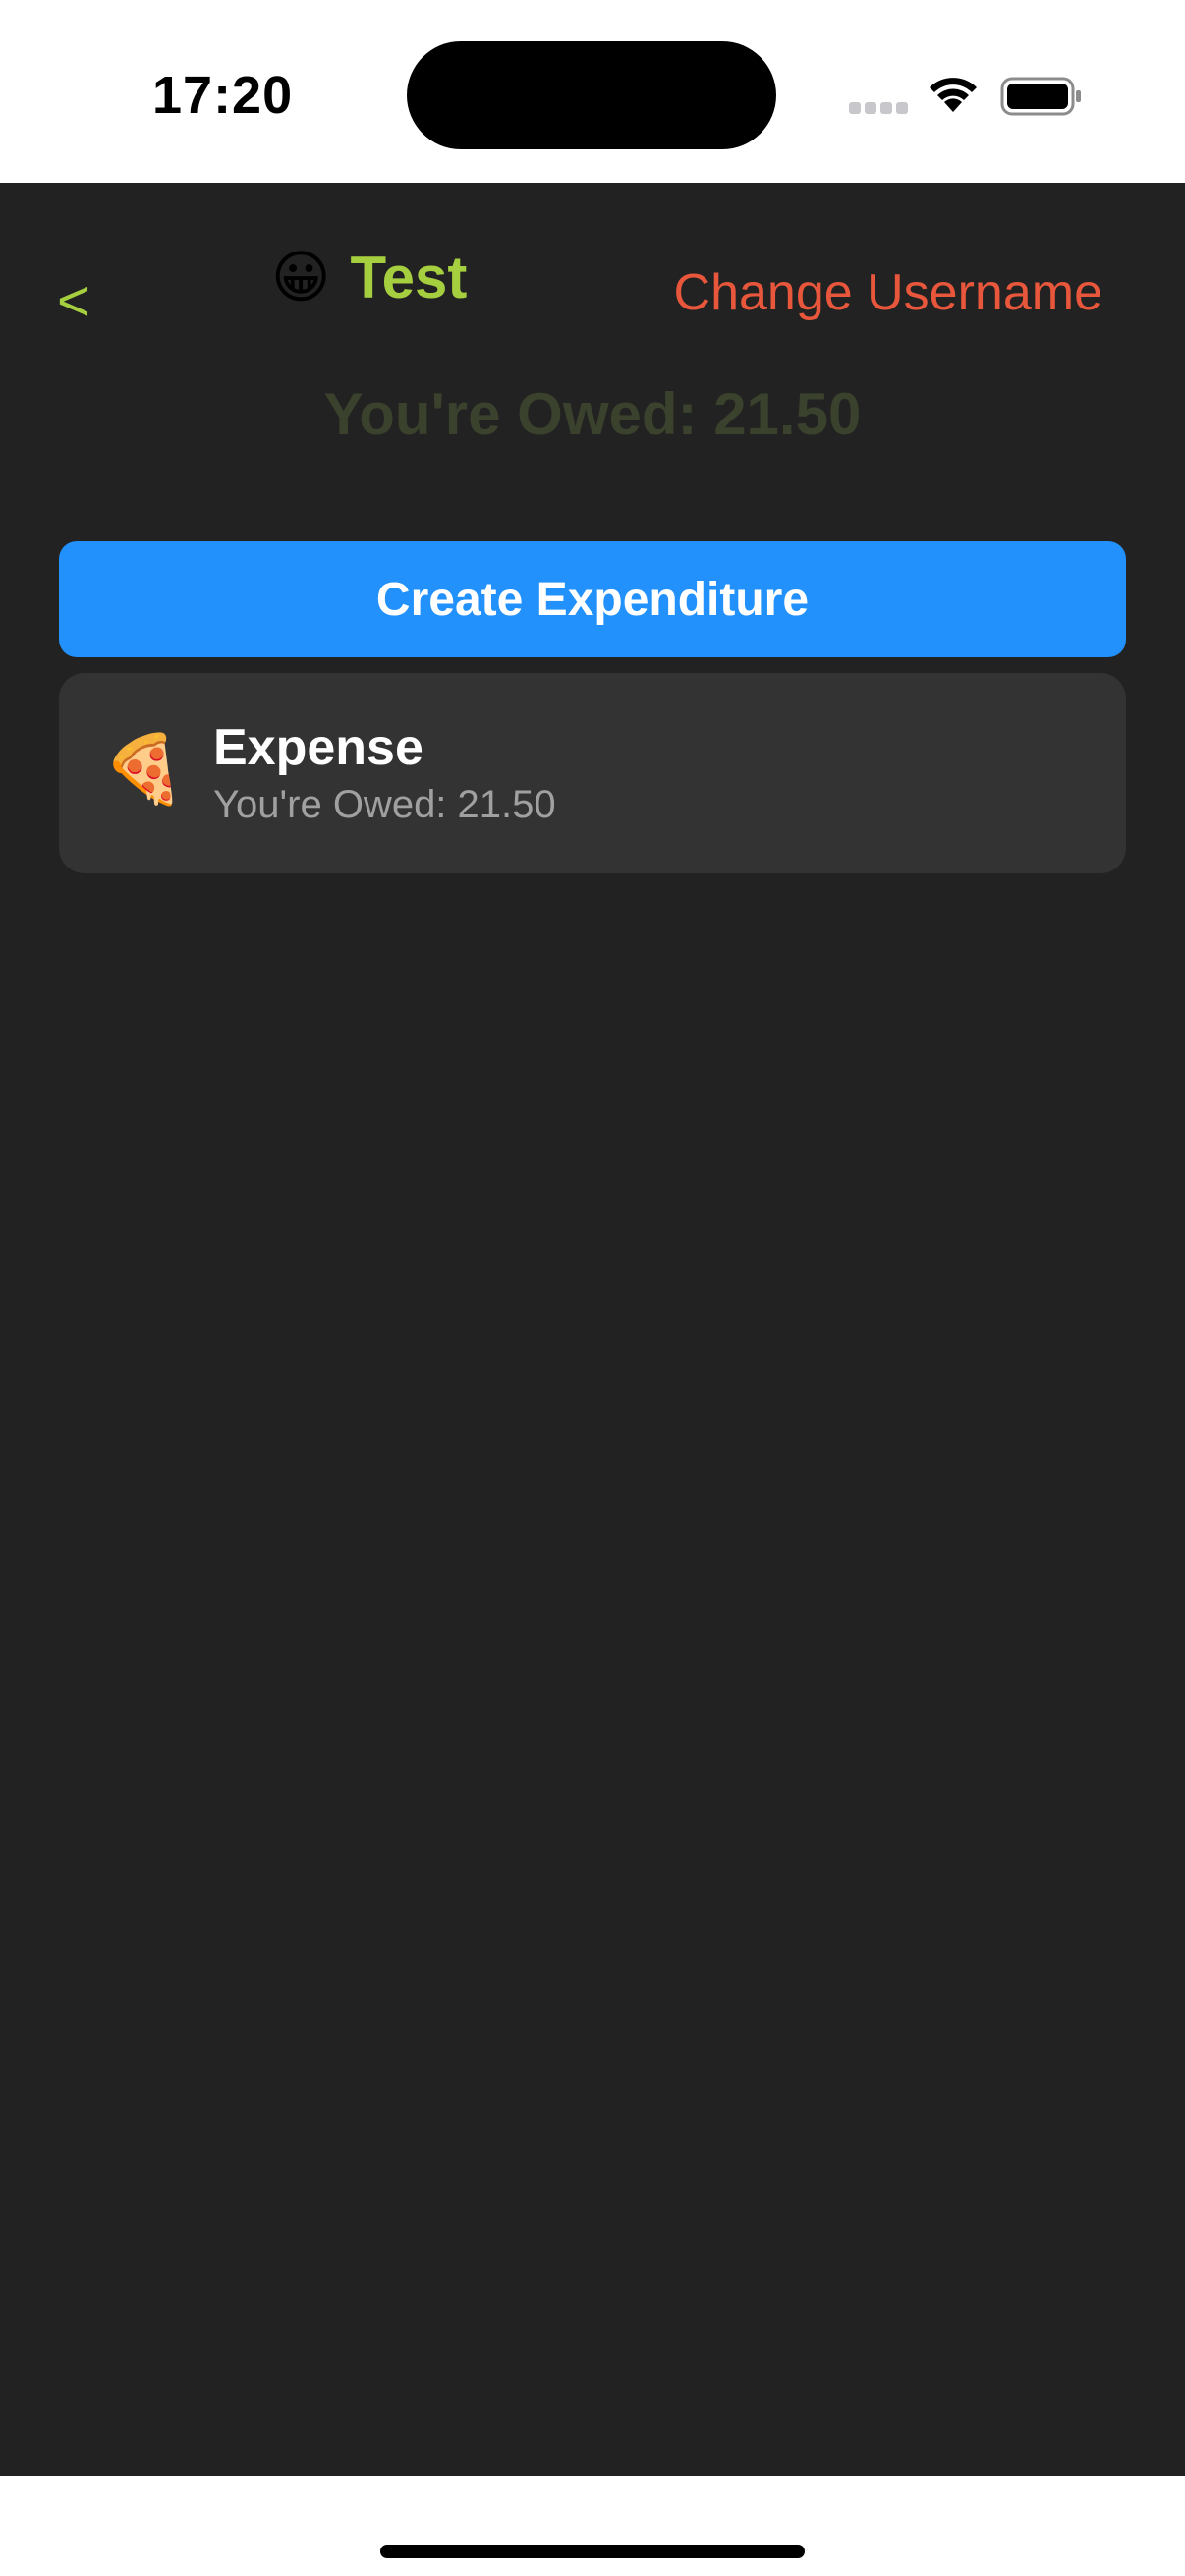 The image size is (1185, 2576). I want to click on group-title: 😀 Test, so click(369, 278).